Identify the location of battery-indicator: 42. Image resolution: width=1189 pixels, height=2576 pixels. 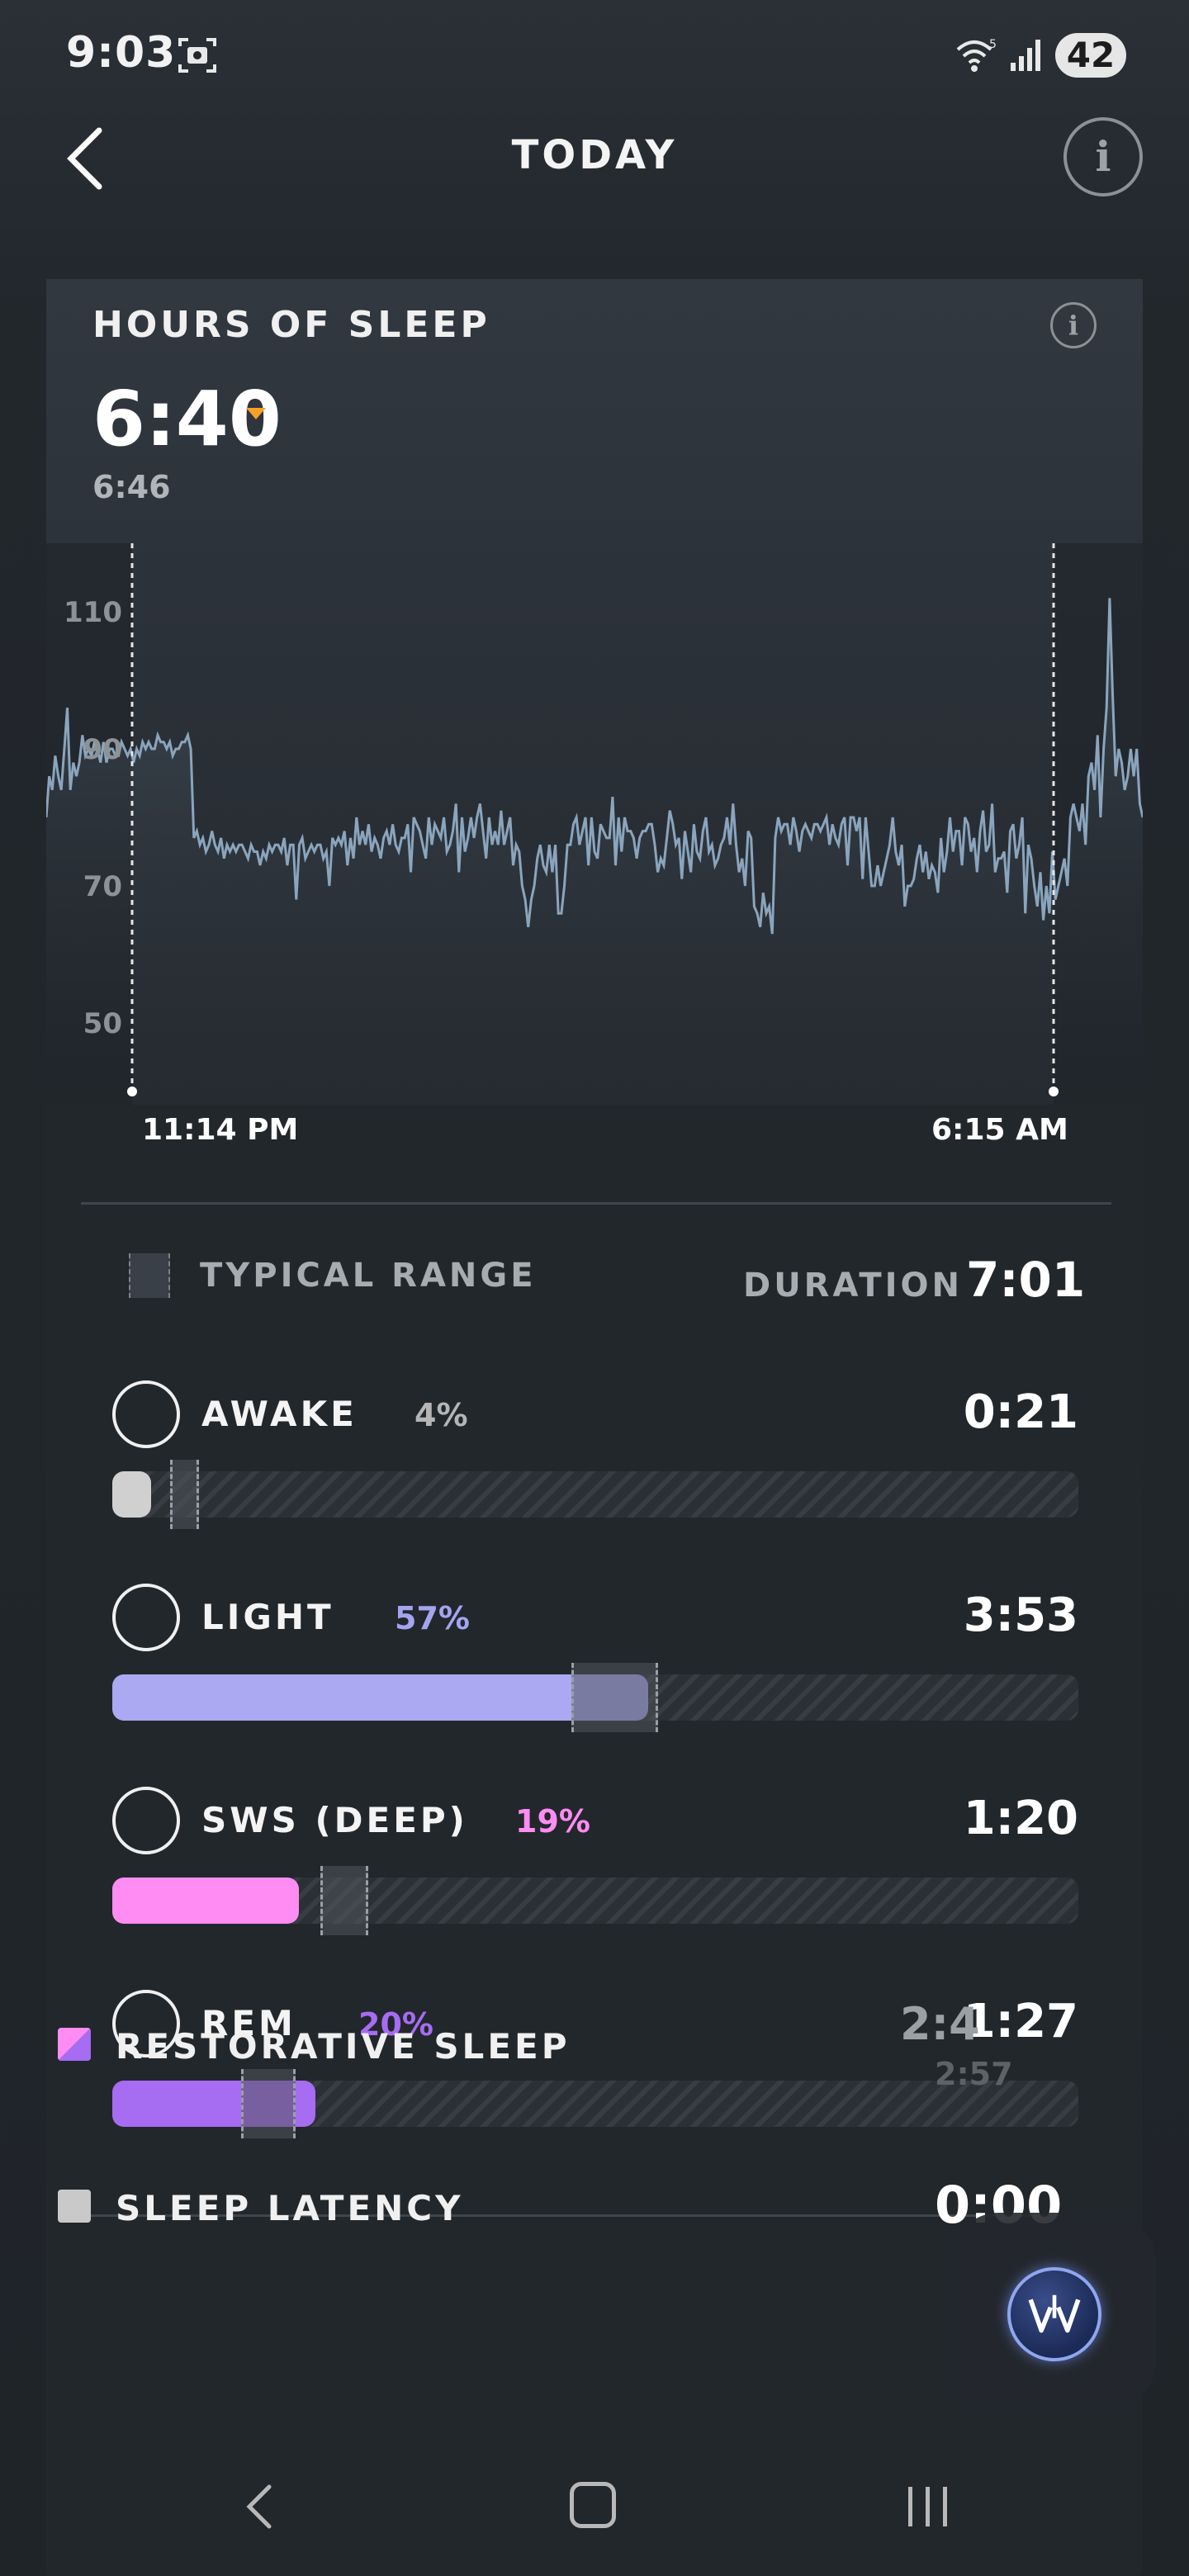
(1090, 55).